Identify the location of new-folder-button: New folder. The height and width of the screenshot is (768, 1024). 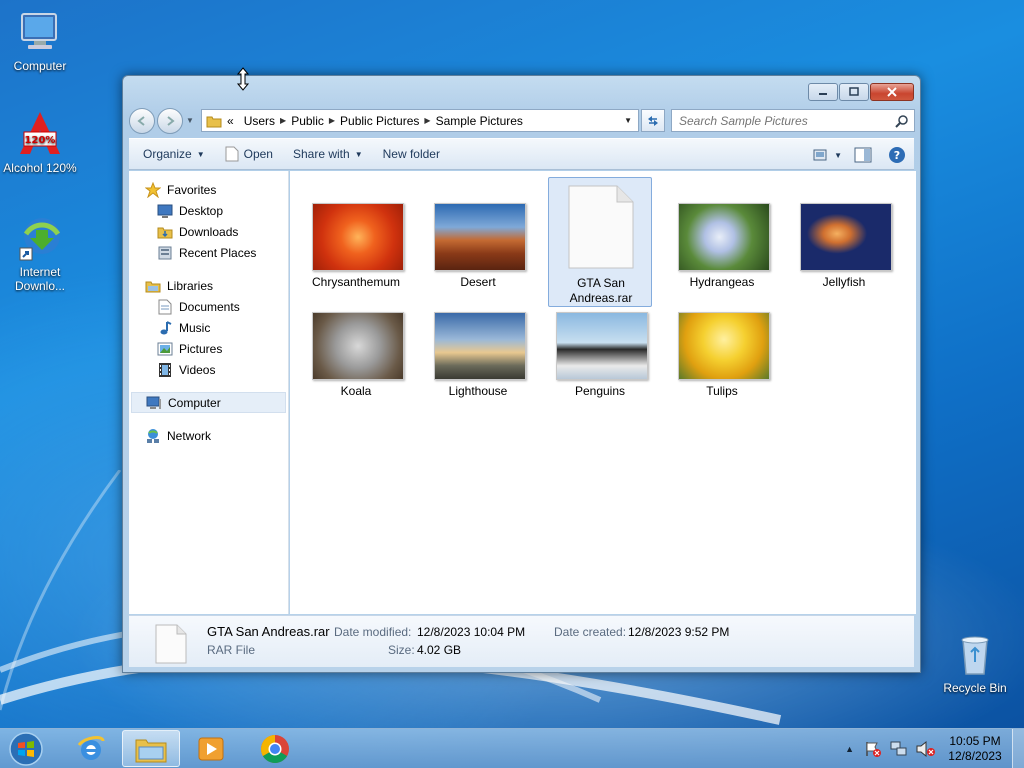
(411, 154).